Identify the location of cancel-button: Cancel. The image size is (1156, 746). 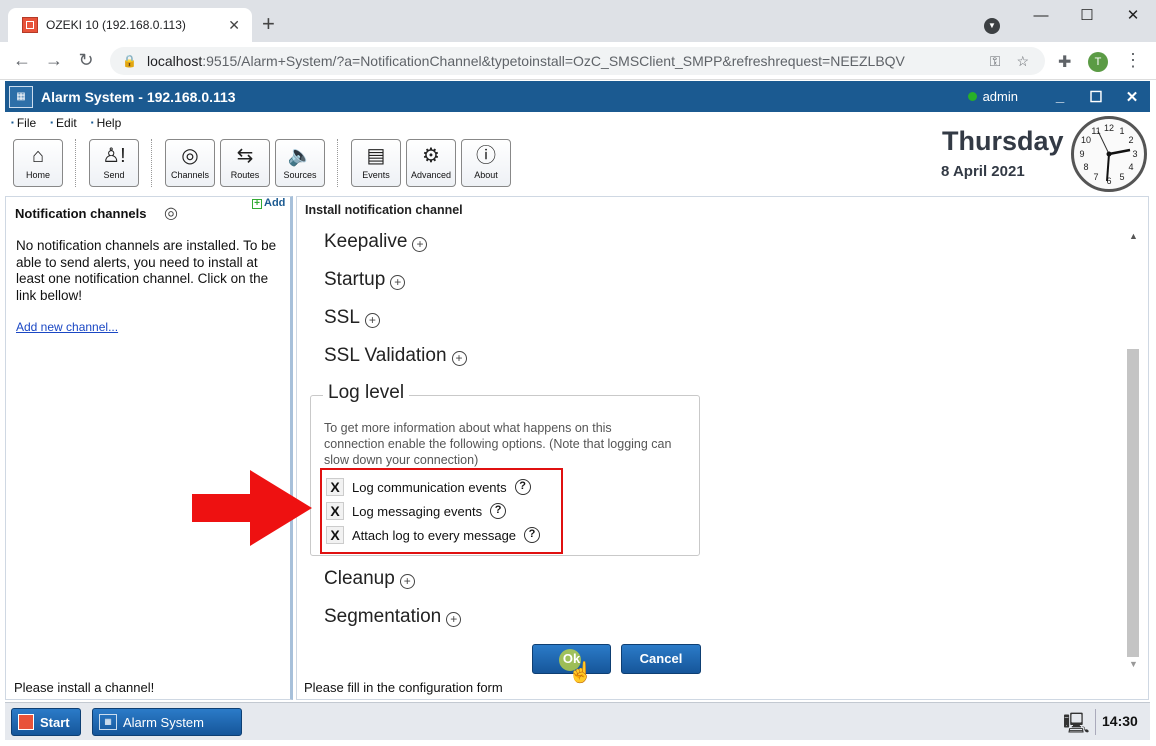
(661, 659).